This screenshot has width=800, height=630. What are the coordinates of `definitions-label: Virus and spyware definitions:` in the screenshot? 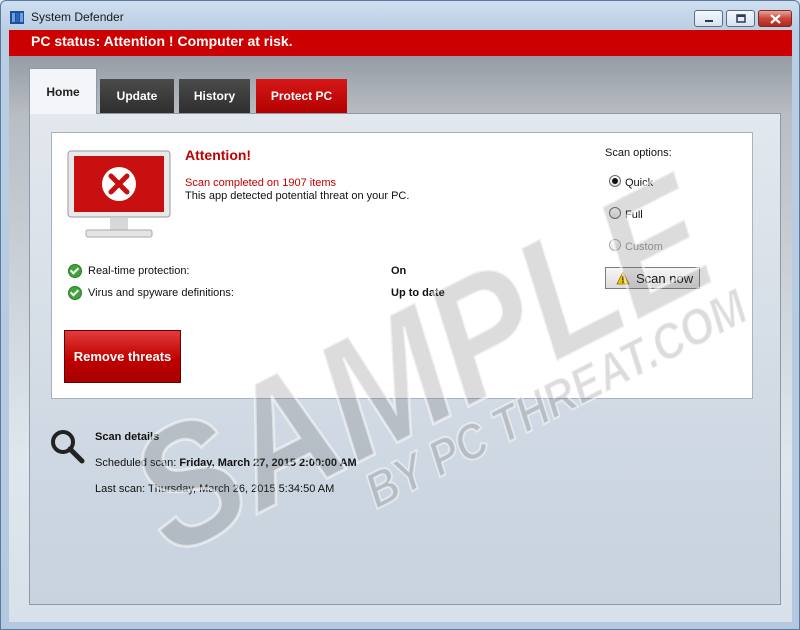 It's located at (161, 293).